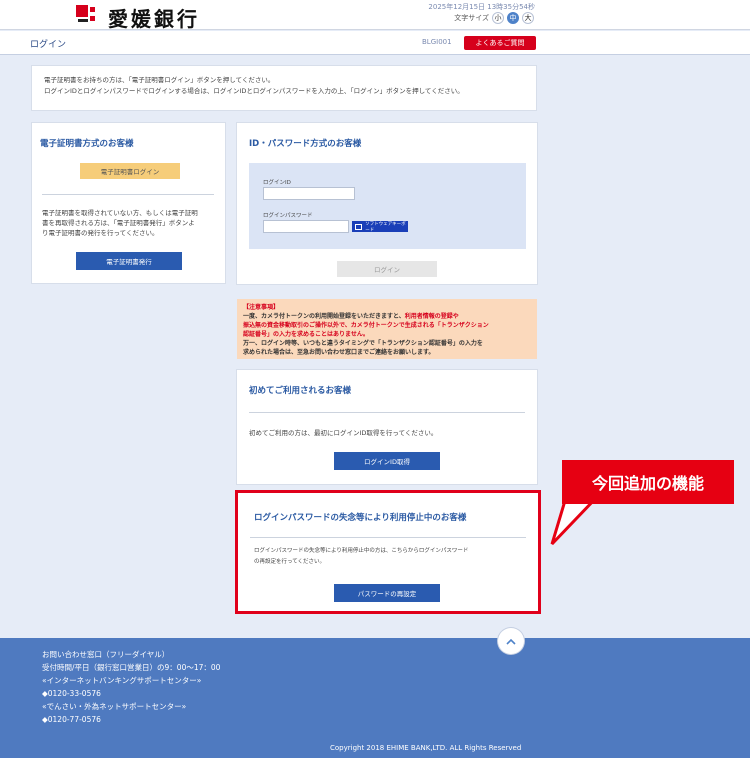  What do you see at coordinates (375, 15) in the screenshot?
I see `site-header: 愛媛銀行 2025年12月15日 13時35分54秒 文字サイズ 小 中 大` at bounding box center [375, 15].